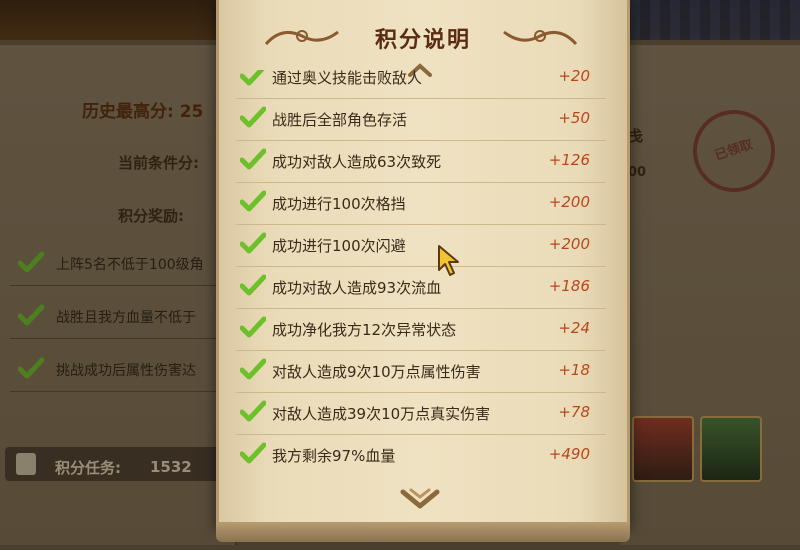  Describe the element at coordinates (357, 162) in the screenshot. I see `item-label: 成功对敌人造成63次致死` at that location.